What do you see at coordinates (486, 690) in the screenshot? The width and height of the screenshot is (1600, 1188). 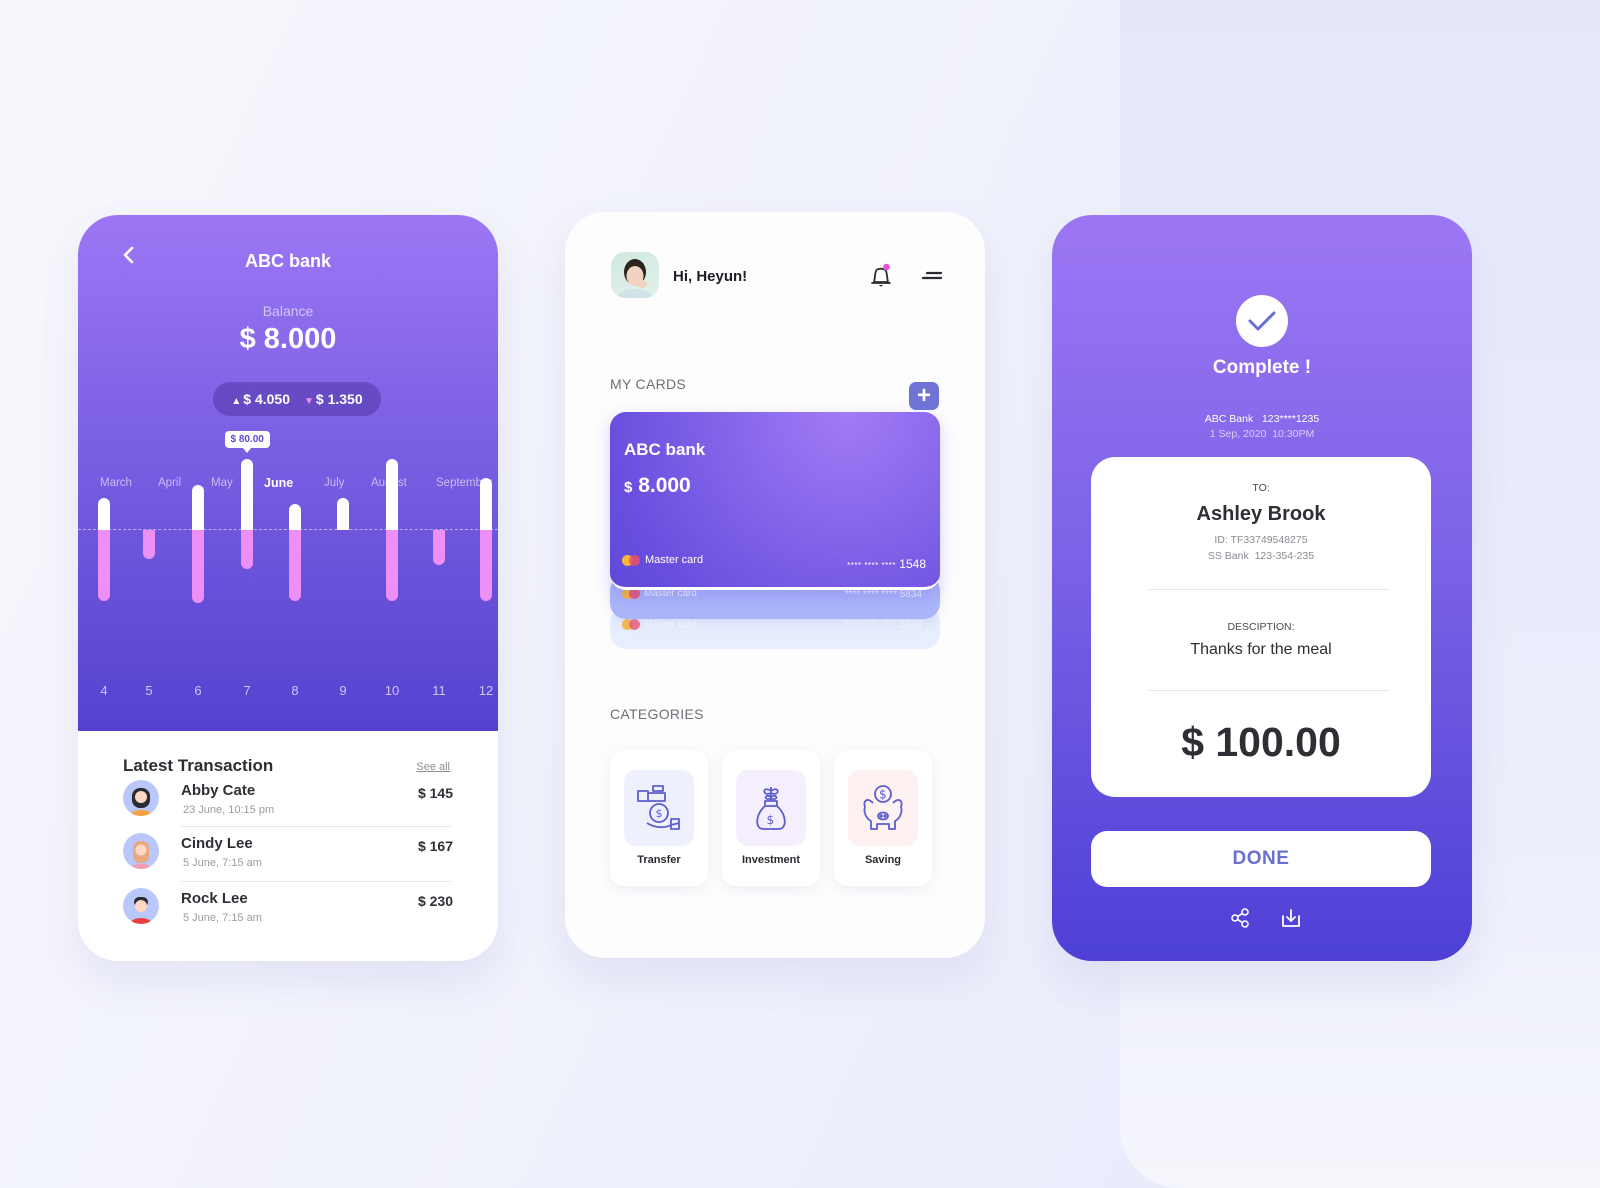 I see `x-tick-label: 12` at bounding box center [486, 690].